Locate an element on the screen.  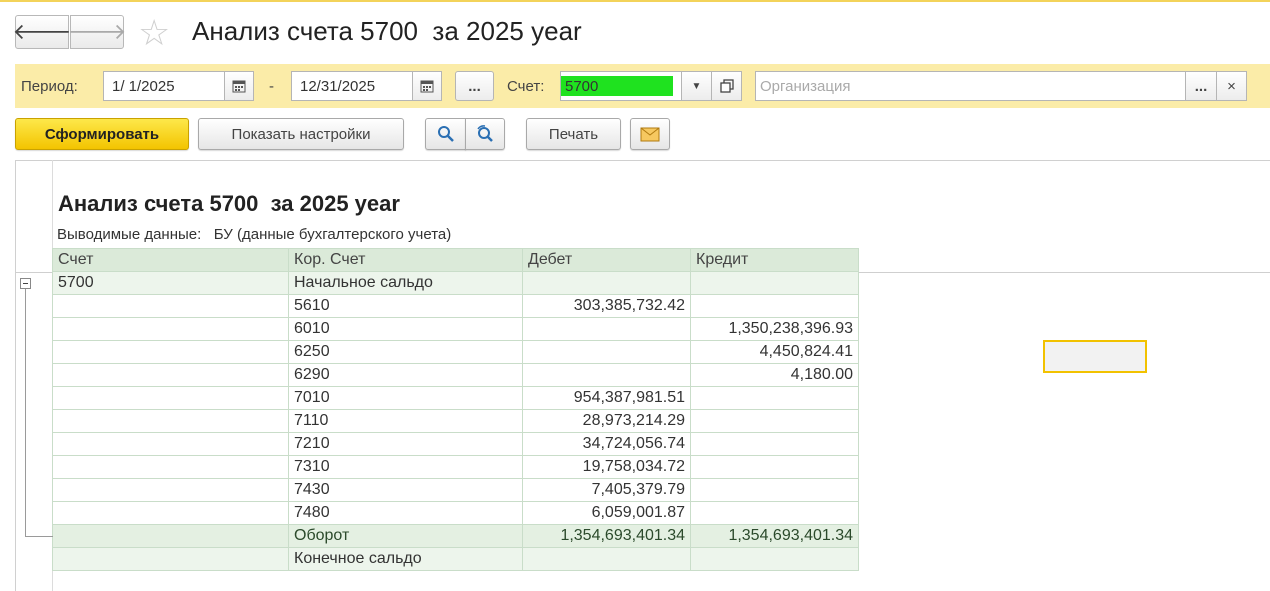
credit-cell: 4,180.00 is located at coordinates (774, 375).